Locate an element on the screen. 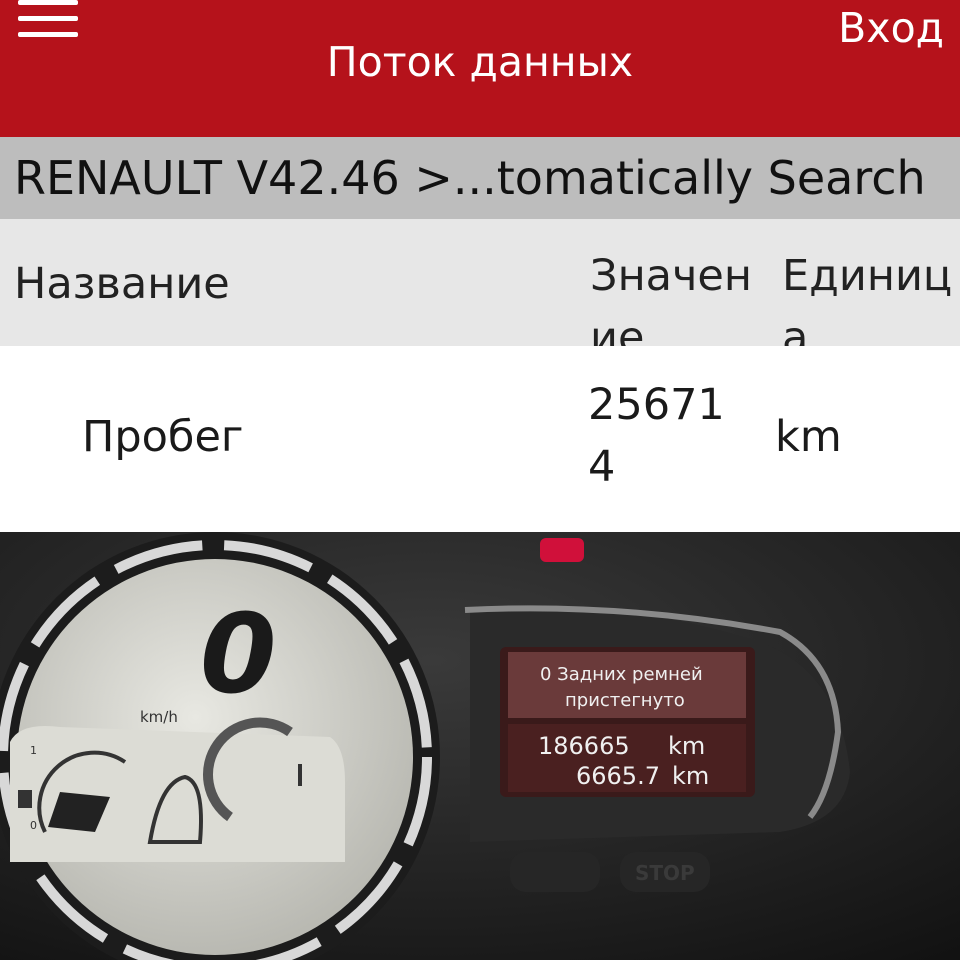 Image resolution: width=960 pixels, height=960 pixels. trip-readout: 6665.7 is located at coordinates (618, 776).